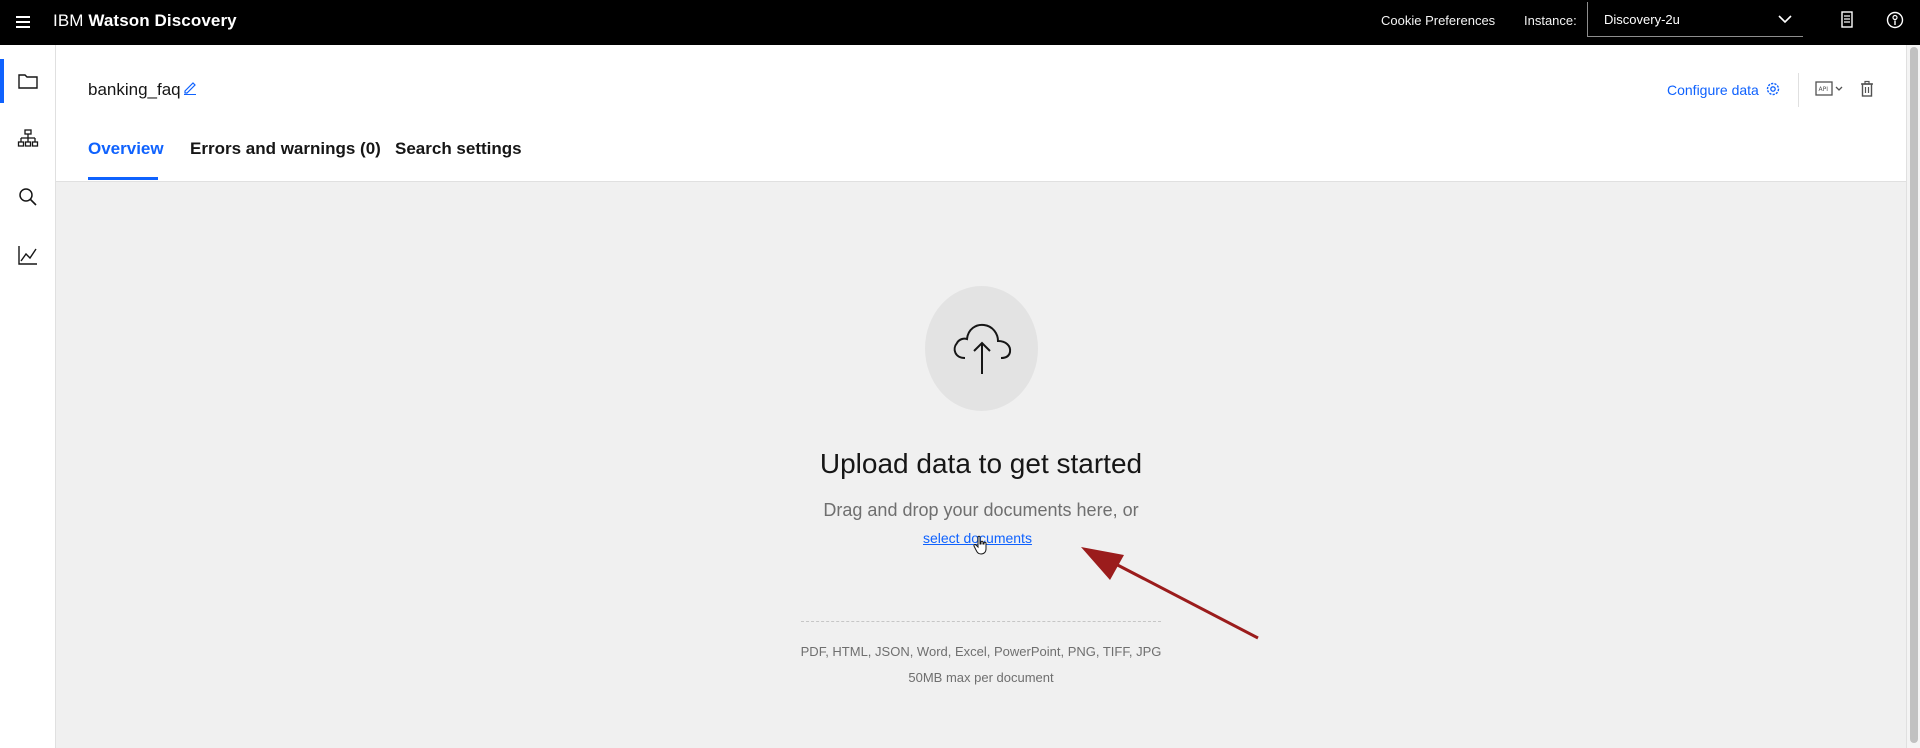 Image resolution: width=1920 pixels, height=748 pixels. Describe the element at coordinates (1713, 90) in the screenshot. I see `configure-data-link: Configure data` at that location.